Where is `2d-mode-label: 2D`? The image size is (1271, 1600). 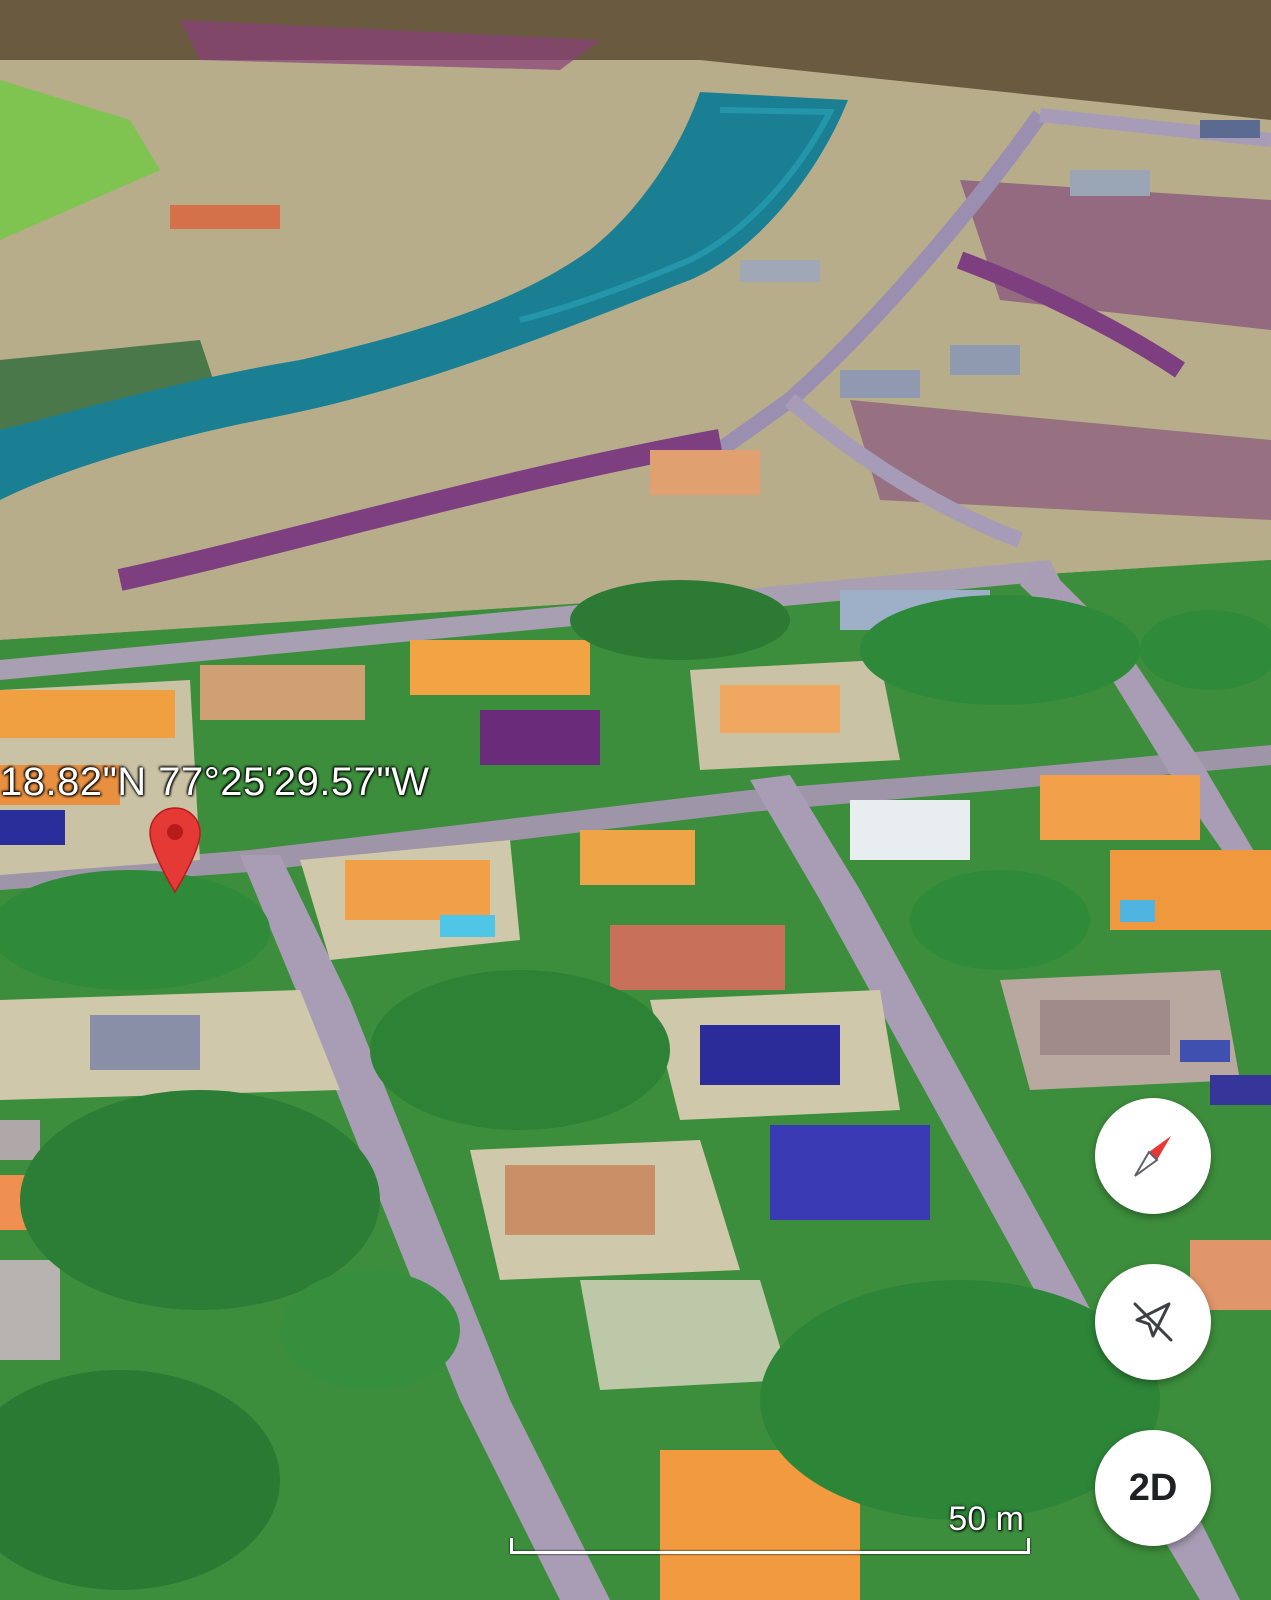 2d-mode-label: 2D is located at coordinates (1153, 1487).